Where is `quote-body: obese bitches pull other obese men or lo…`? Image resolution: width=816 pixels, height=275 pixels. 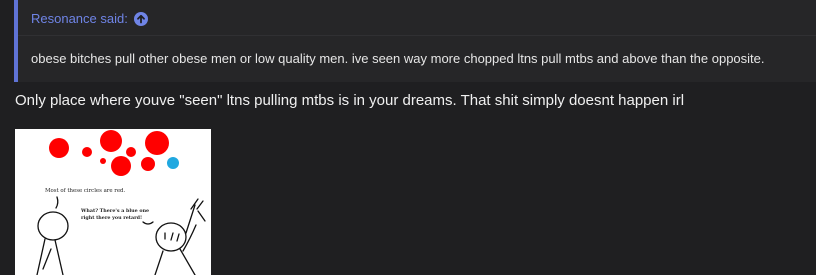
quote-body: obese bitches pull other obese men or lo… is located at coordinates (398, 58).